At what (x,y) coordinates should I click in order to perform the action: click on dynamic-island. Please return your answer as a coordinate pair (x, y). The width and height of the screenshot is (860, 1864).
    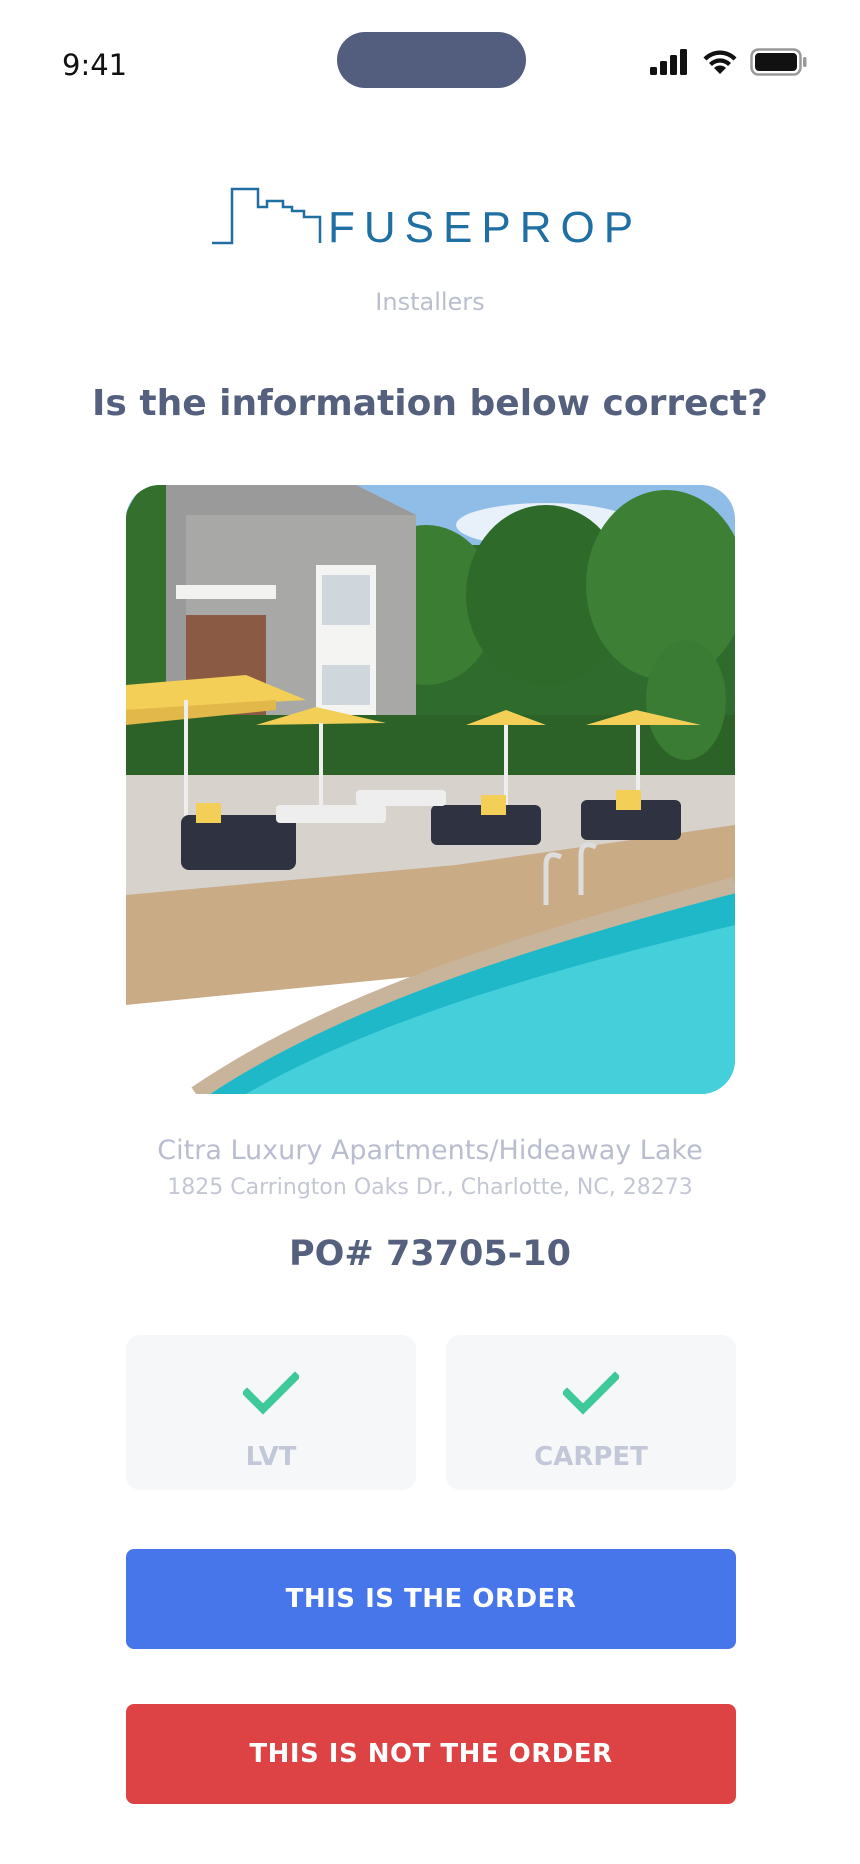
    Looking at the image, I should click on (431, 60).